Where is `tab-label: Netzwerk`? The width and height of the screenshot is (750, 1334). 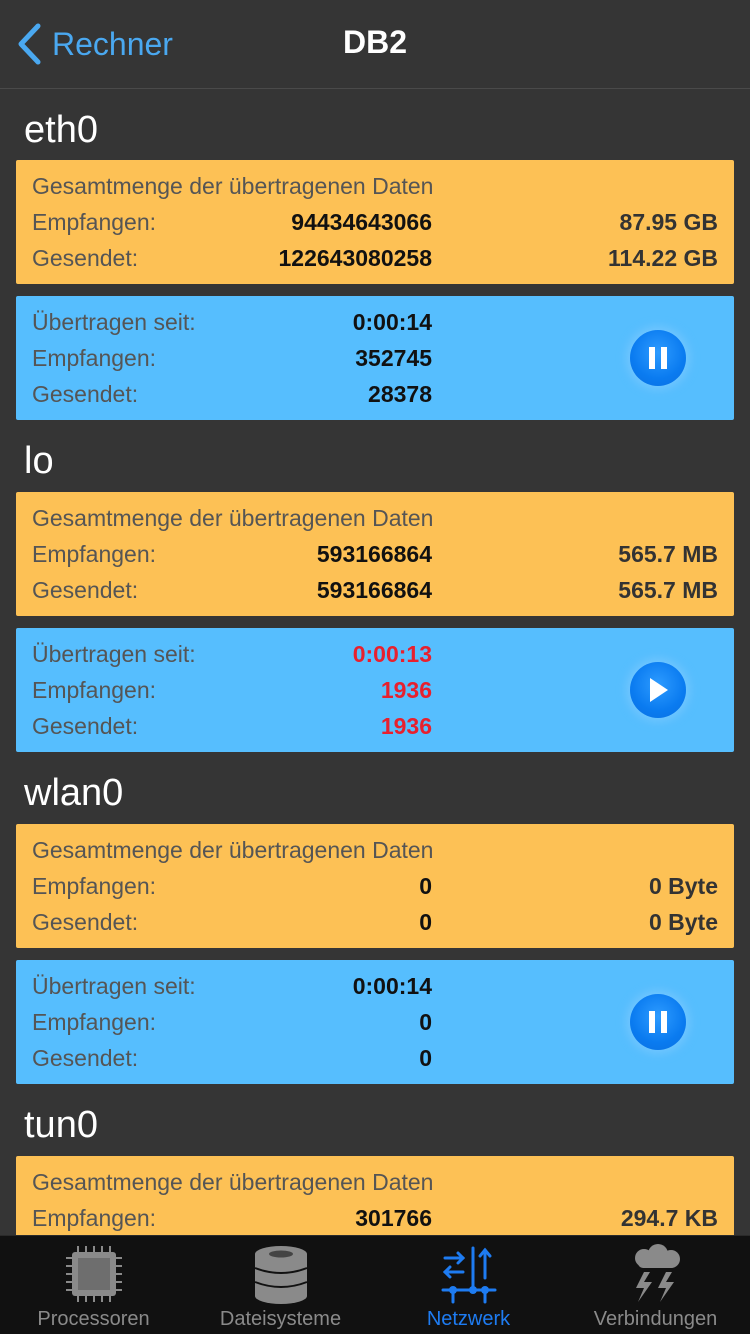
tab-label: Netzwerk is located at coordinates (468, 1319).